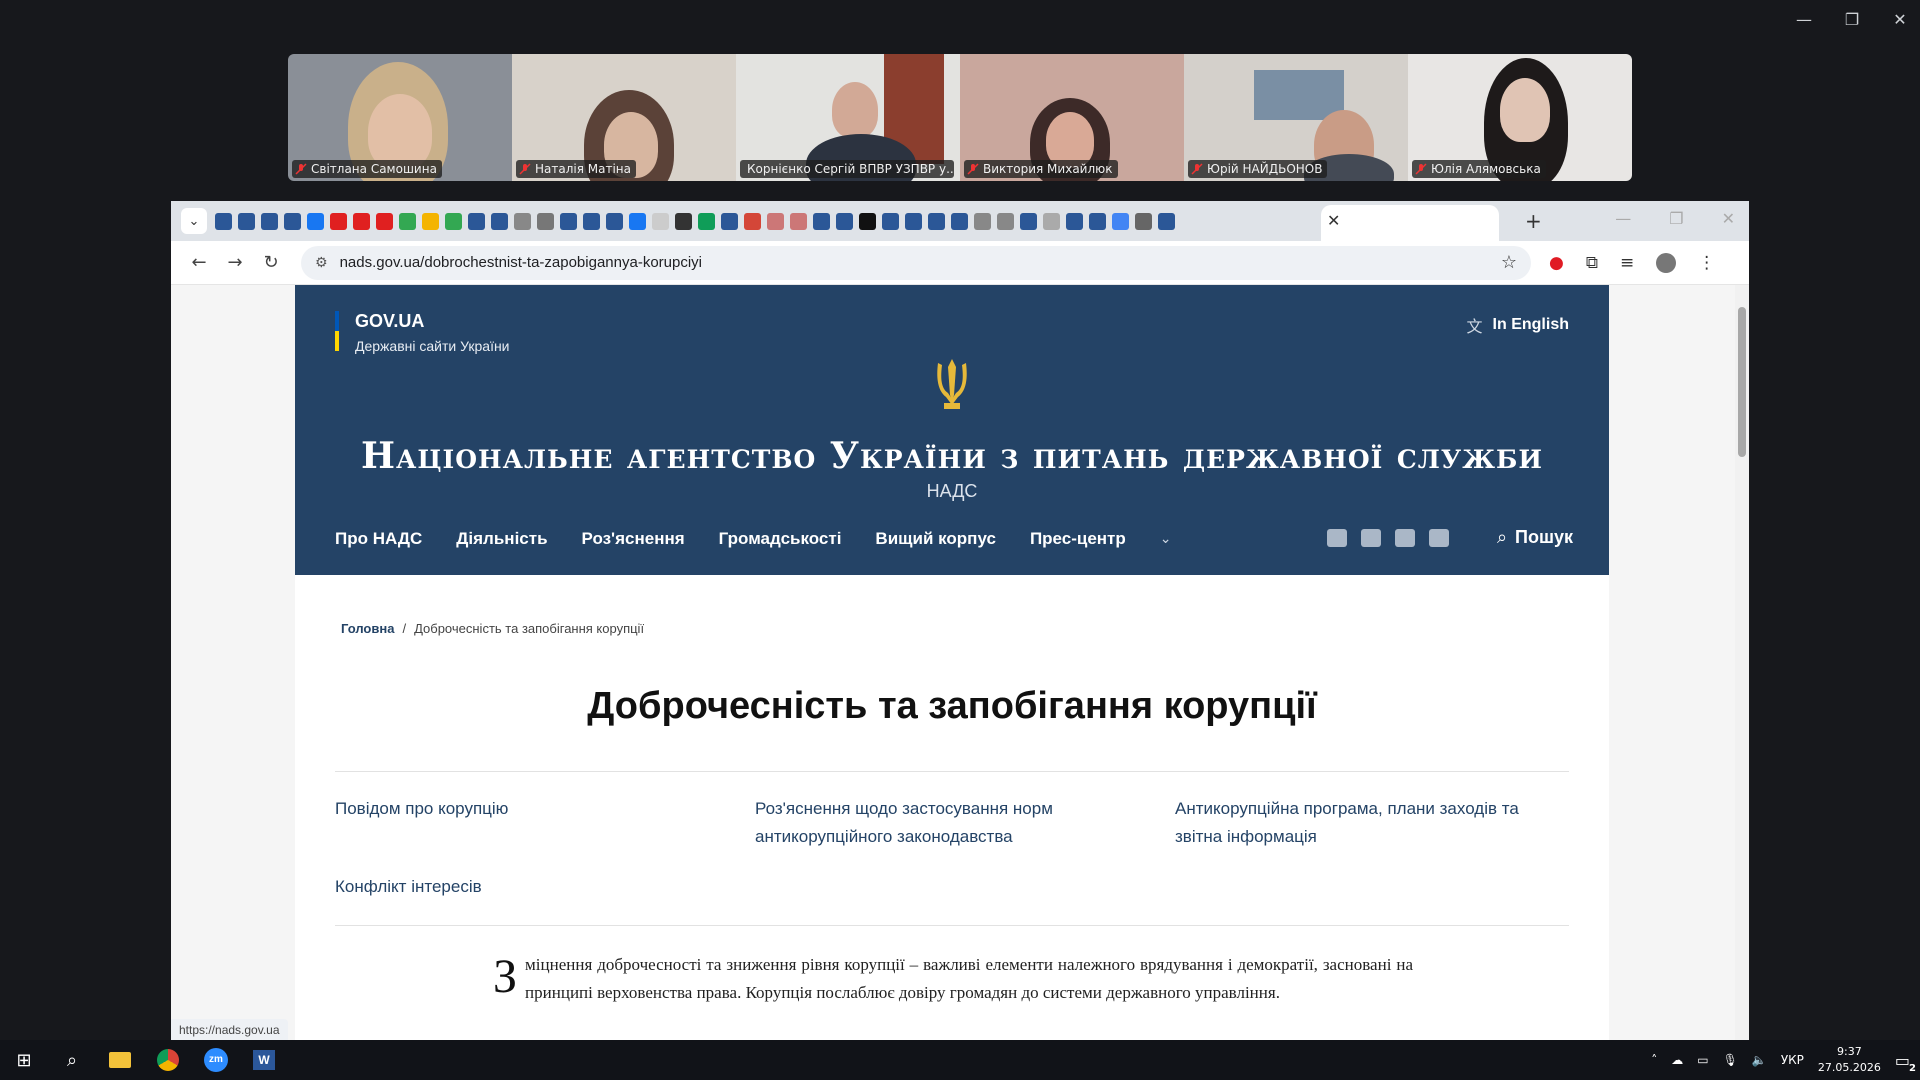  What do you see at coordinates (235, 262) in the screenshot?
I see `forward-icon: →` at bounding box center [235, 262].